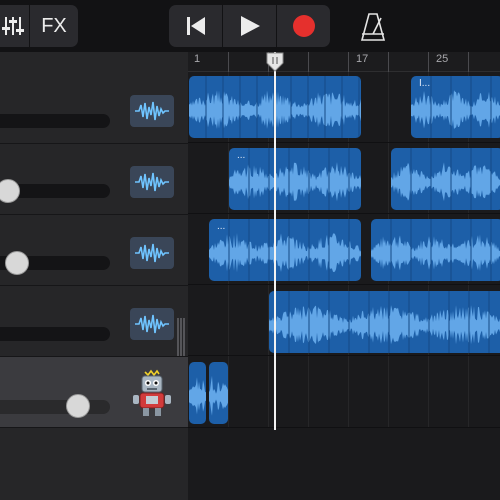 This screenshot has width=500, height=500. I want to click on record-button, so click(303, 26).